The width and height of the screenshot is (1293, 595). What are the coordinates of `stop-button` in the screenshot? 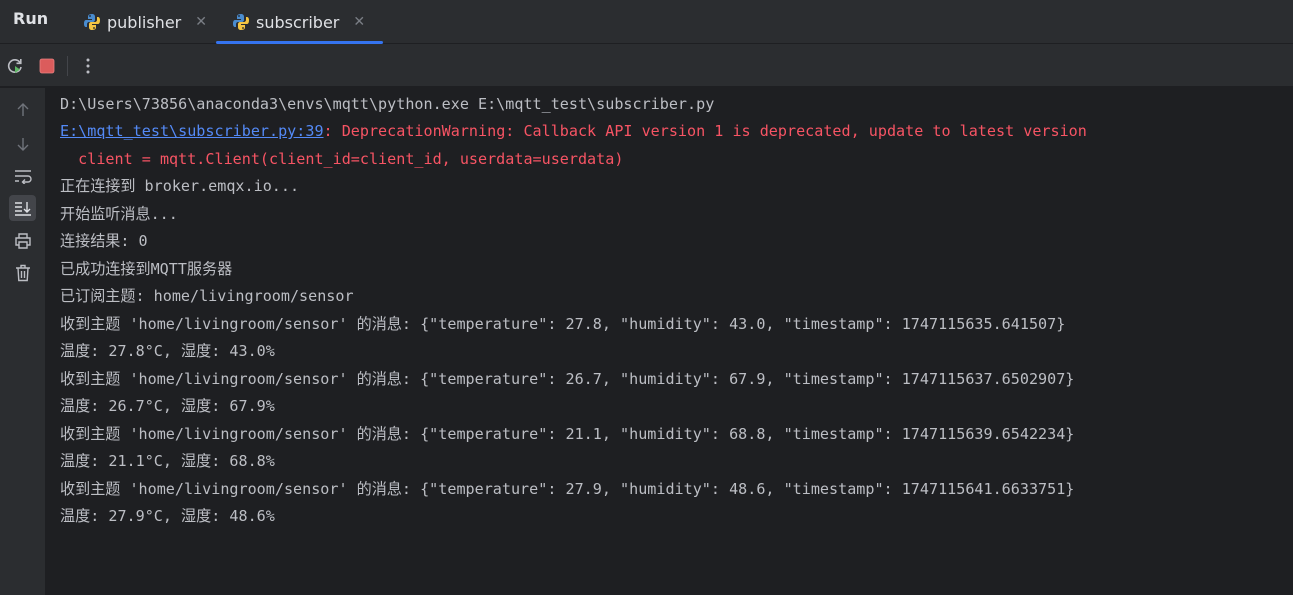 It's located at (47, 66).